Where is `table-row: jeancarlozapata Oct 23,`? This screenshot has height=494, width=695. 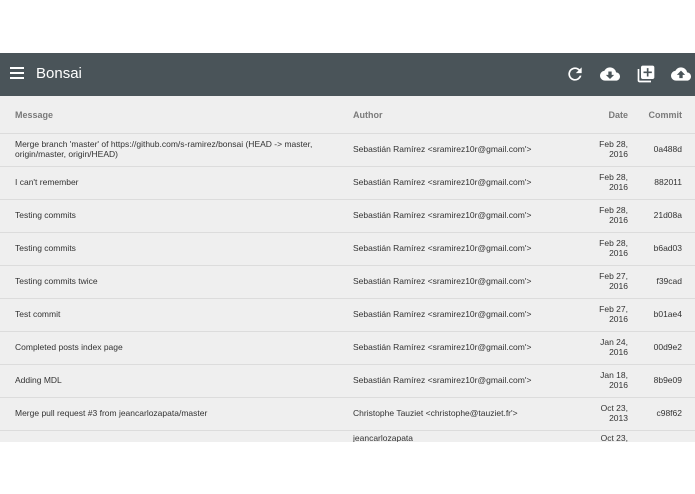 table-row: jeancarlozapata Oct 23, is located at coordinates (347, 436).